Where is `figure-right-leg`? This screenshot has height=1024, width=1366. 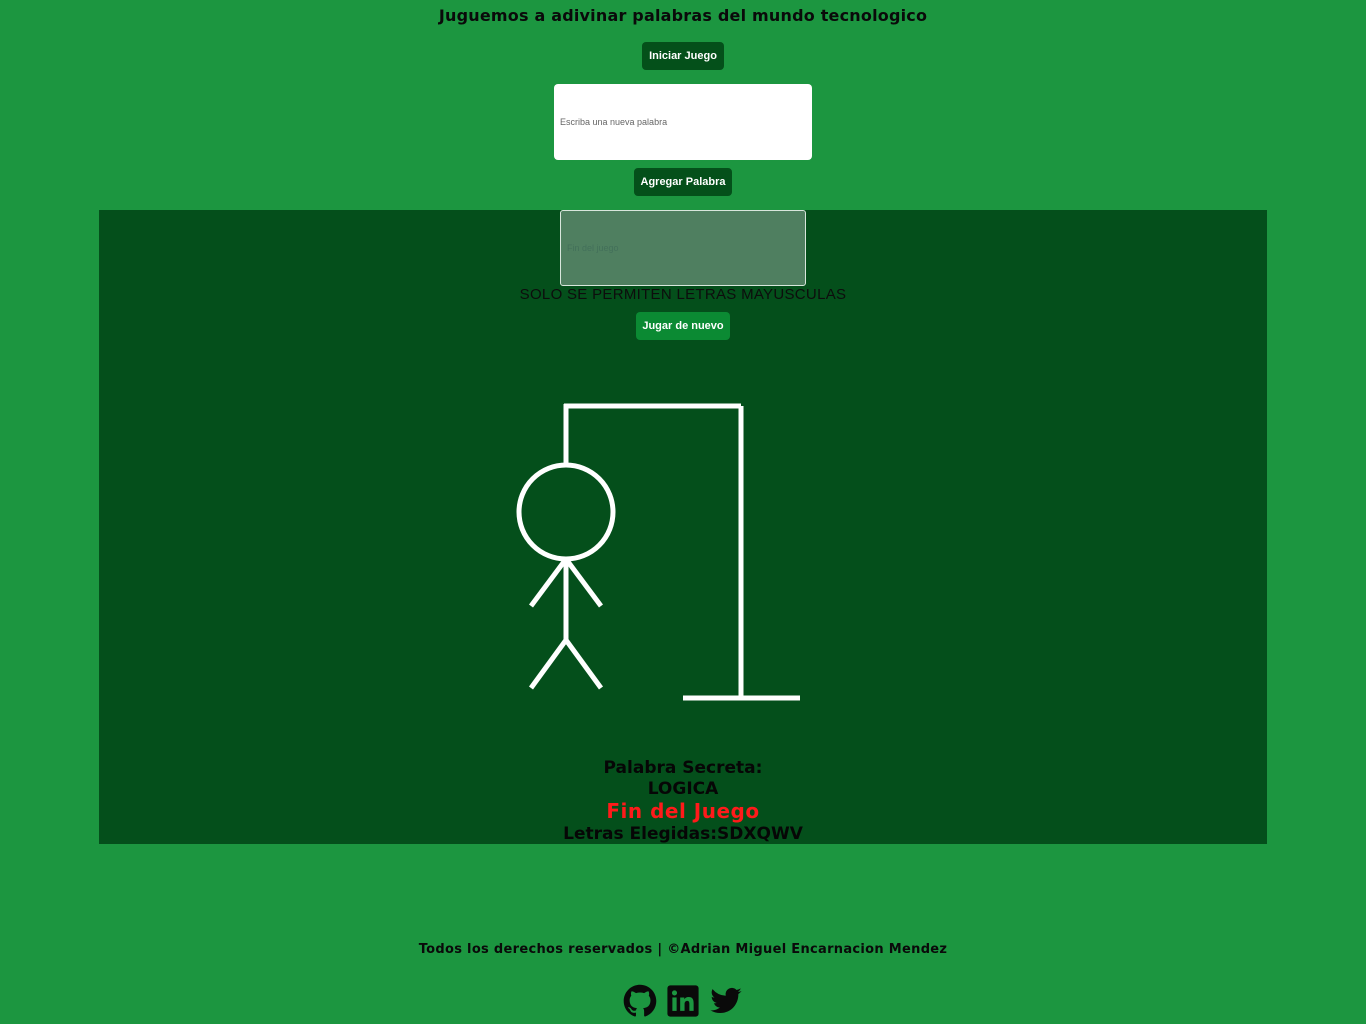
figure-right-leg is located at coordinates (583, 664).